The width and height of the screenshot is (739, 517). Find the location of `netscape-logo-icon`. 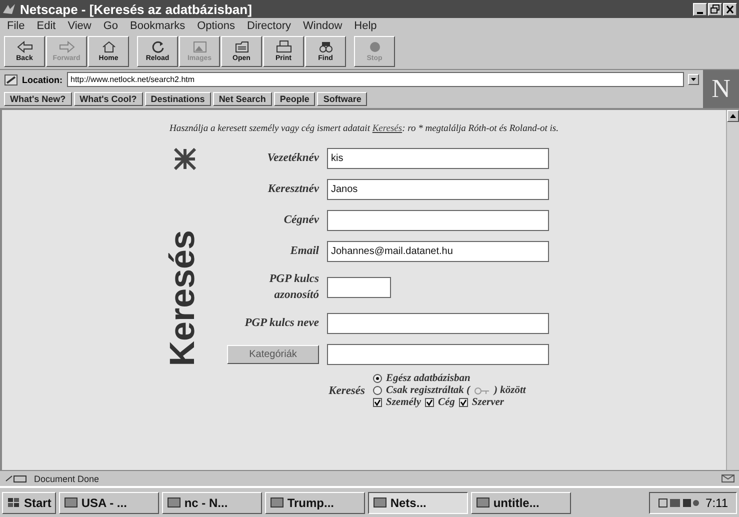

netscape-logo-icon is located at coordinates (9, 9).